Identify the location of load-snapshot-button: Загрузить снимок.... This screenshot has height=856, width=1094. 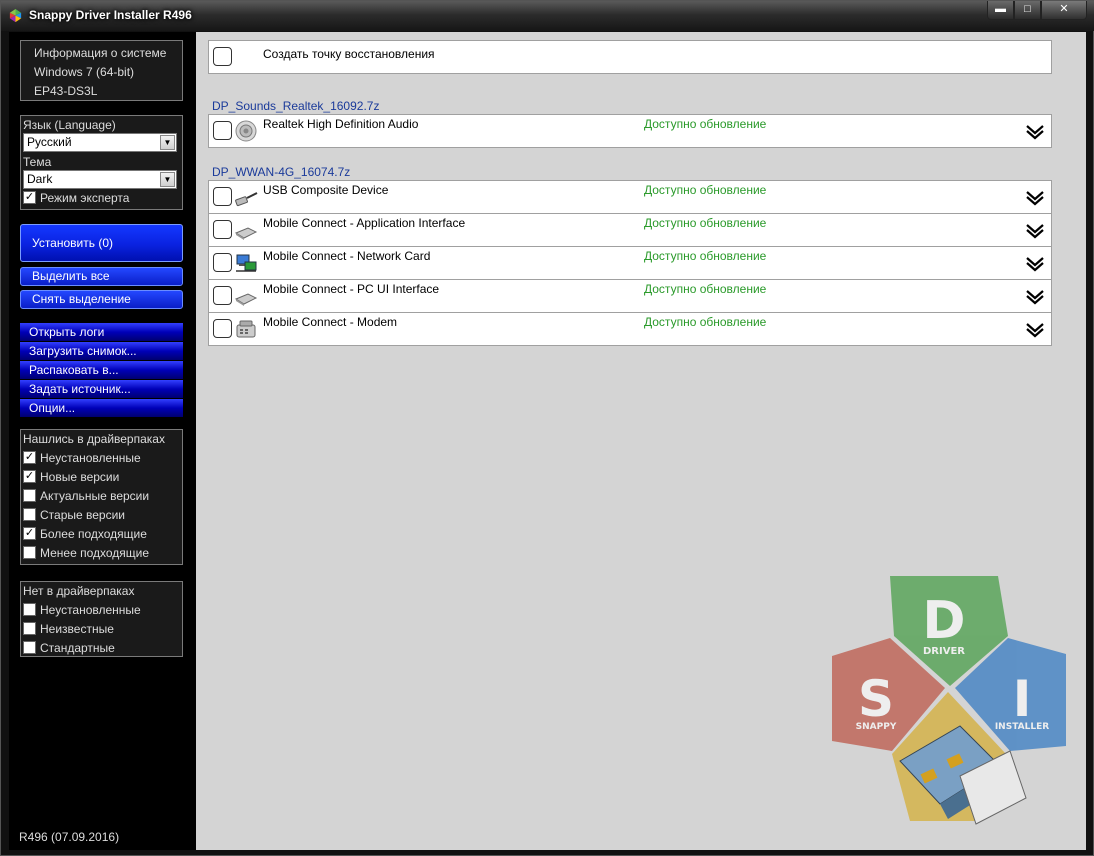
(101, 351).